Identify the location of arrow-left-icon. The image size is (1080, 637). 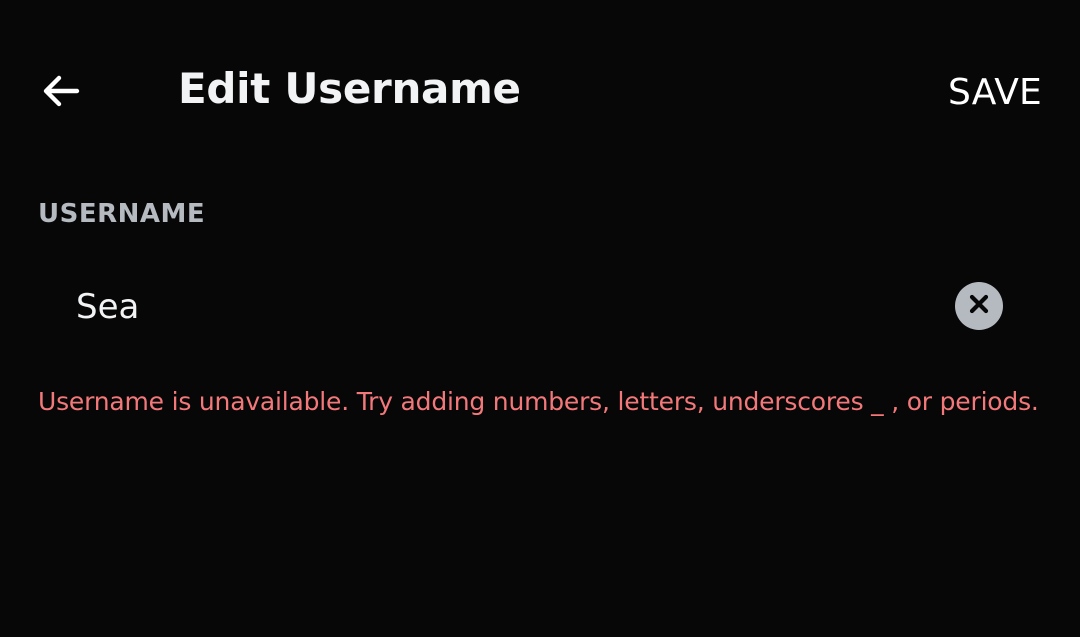
(61, 93).